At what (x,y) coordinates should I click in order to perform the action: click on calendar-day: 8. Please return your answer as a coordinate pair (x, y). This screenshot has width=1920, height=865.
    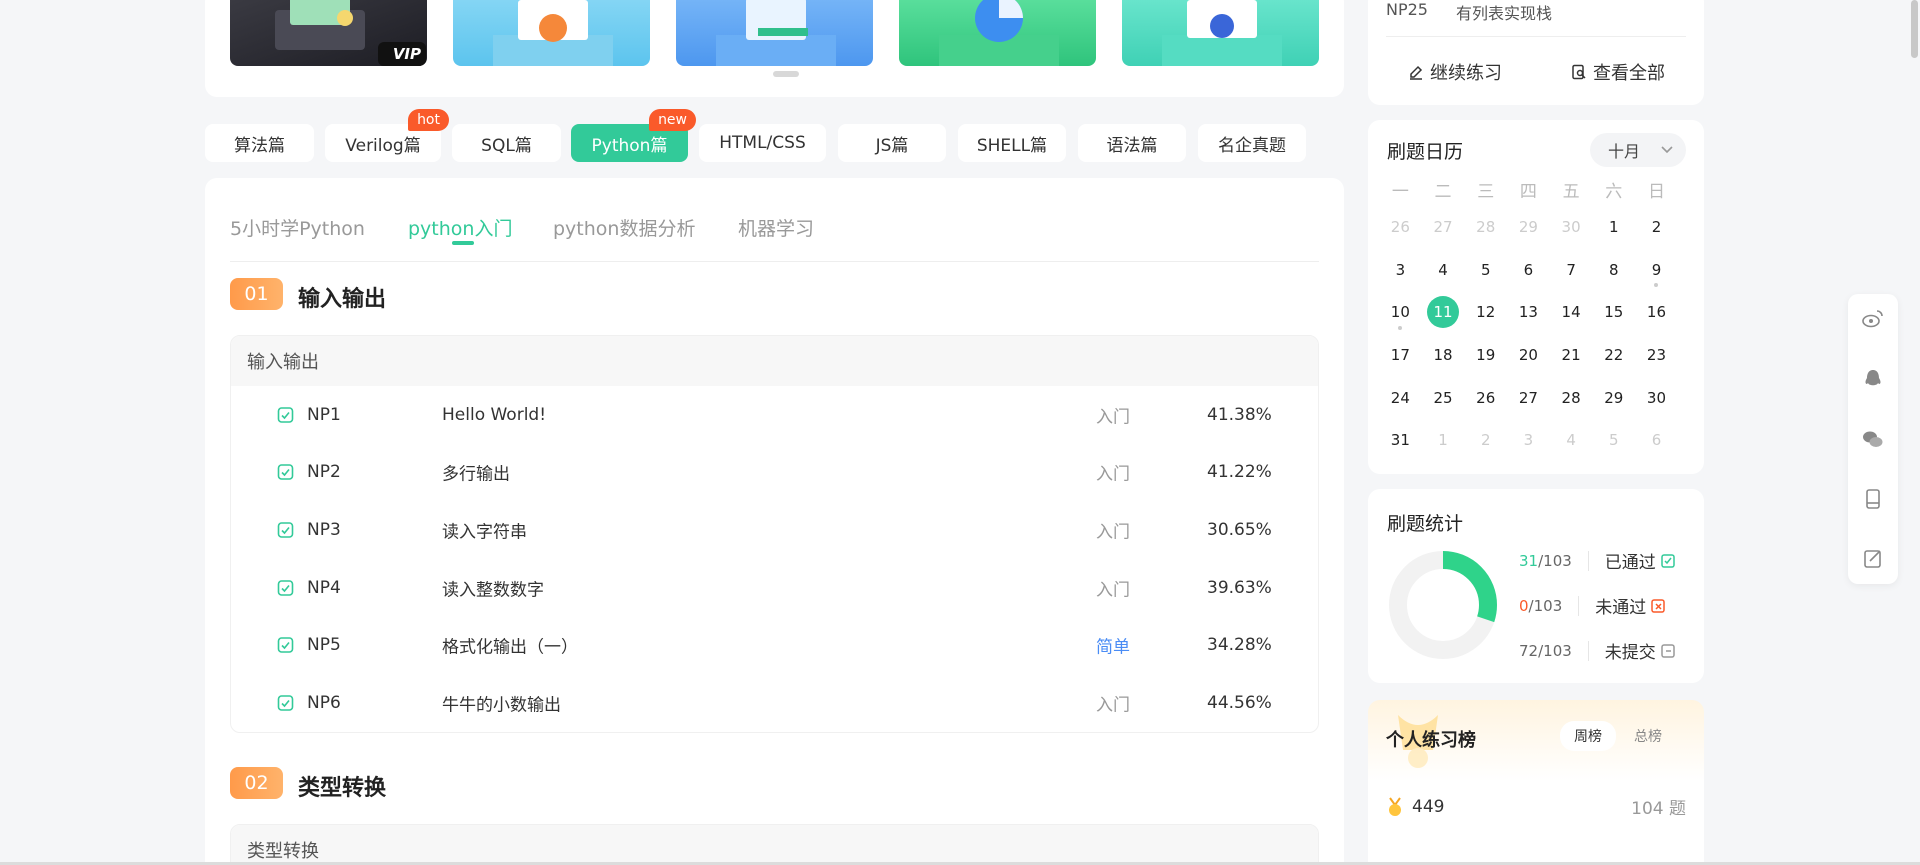
    Looking at the image, I should click on (1613, 270).